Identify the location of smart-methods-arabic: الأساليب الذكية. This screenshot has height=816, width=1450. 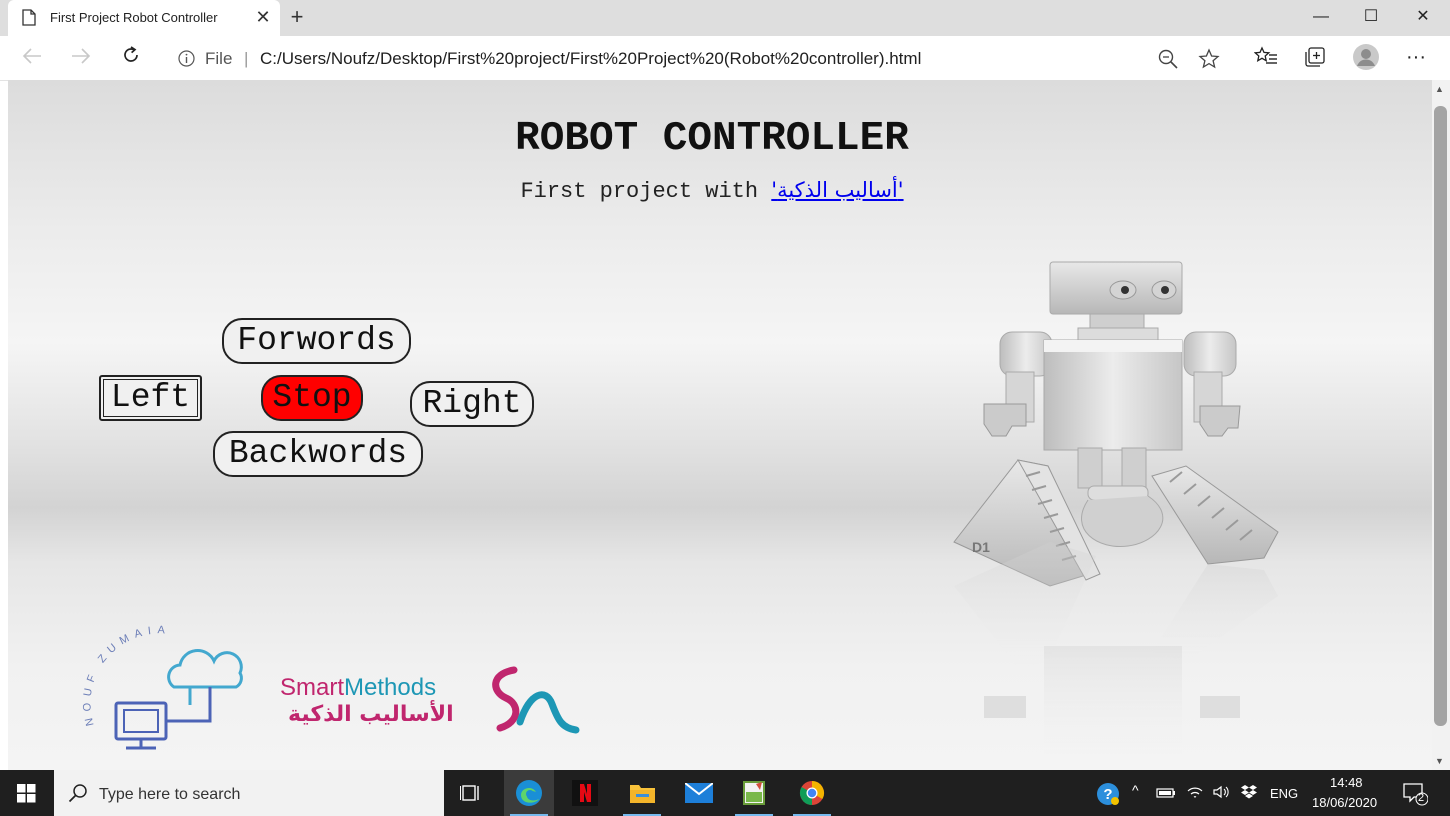
(371, 714).